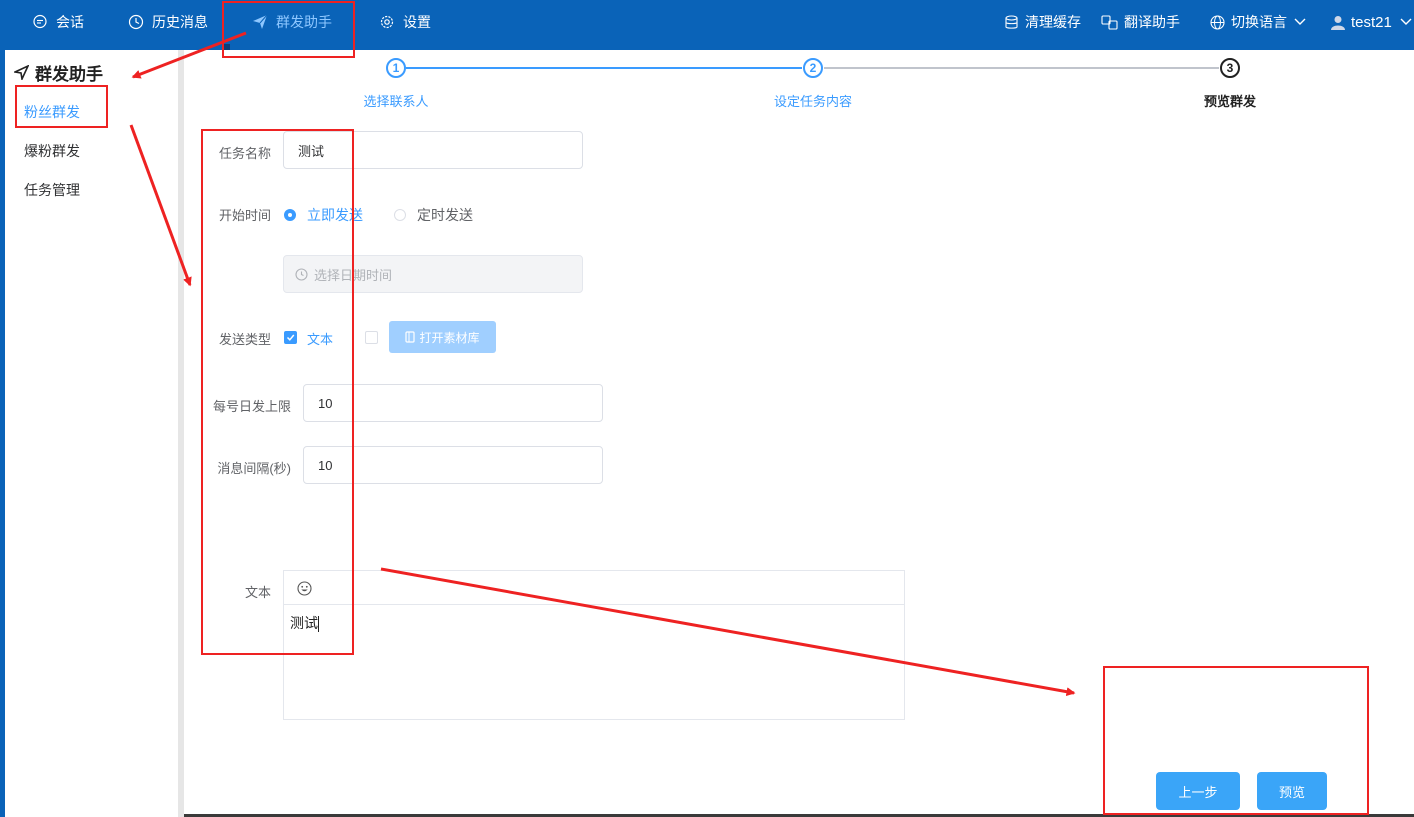 Image resolution: width=1414 pixels, height=817 pixels. I want to click on step-3-label: 预览群发, so click(1229, 101).